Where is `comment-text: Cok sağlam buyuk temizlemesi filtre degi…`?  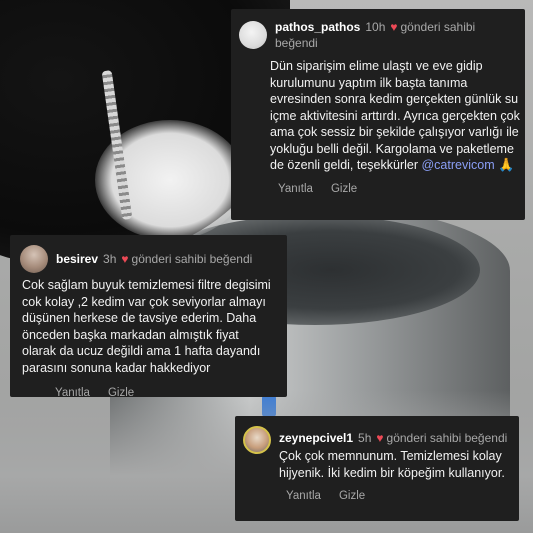
comment-text: Cok sağlam buyuk temizlemesi filtre degi… is located at coordinates (146, 326).